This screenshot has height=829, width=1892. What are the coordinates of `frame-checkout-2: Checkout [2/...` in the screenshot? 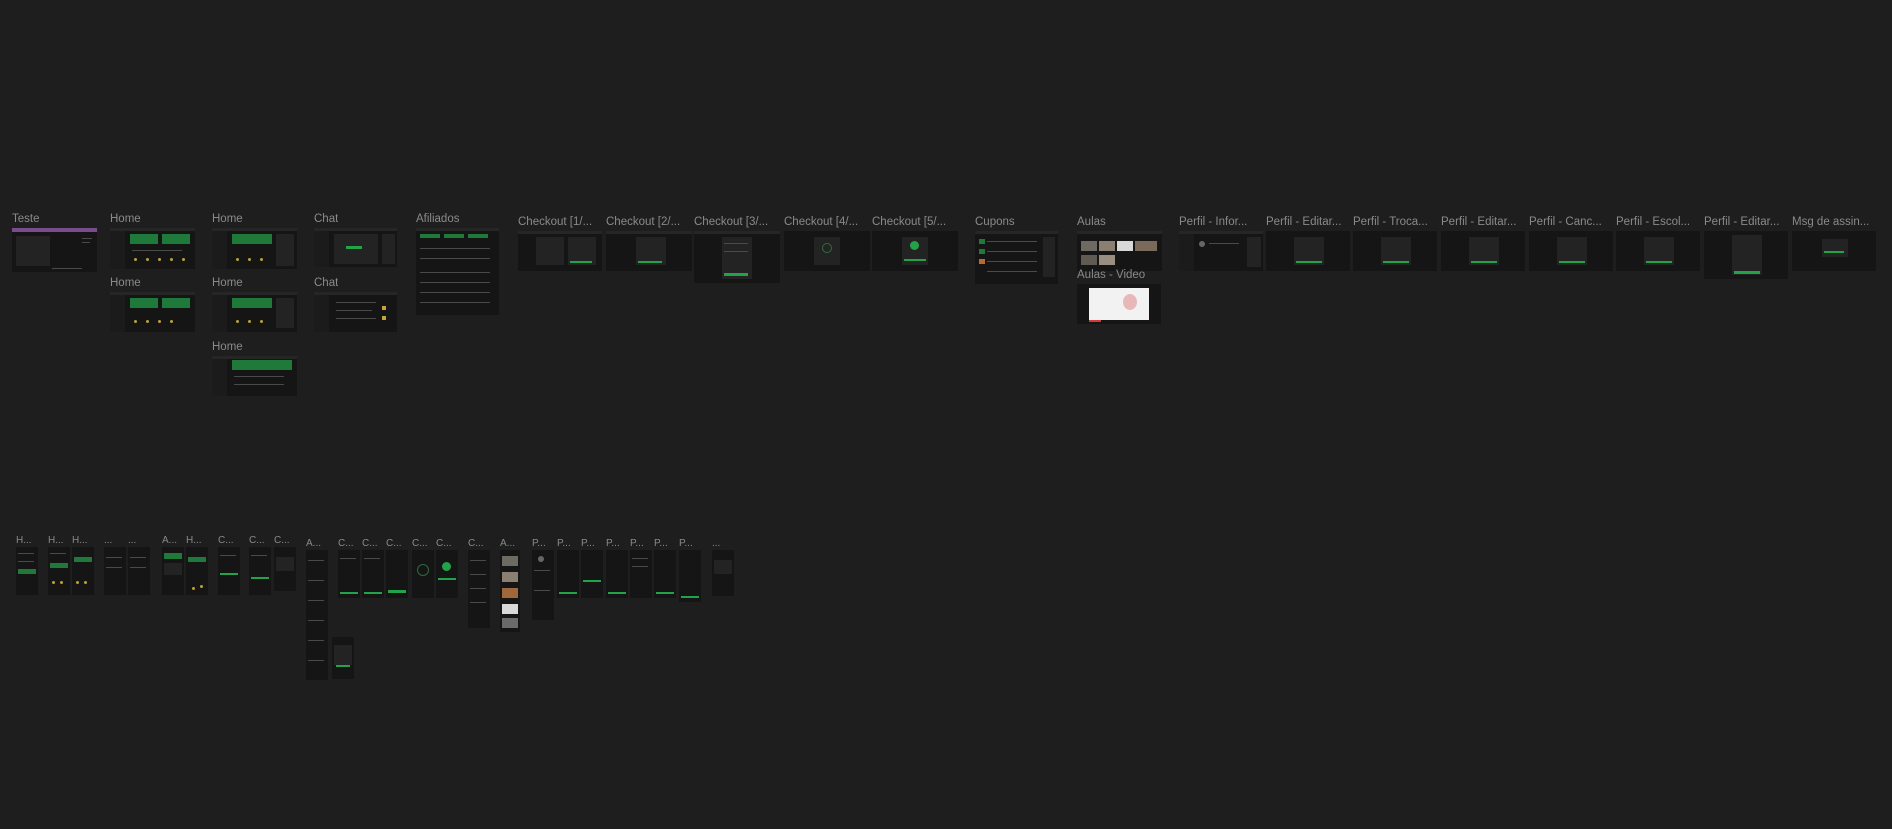 It's located at (649, 243).